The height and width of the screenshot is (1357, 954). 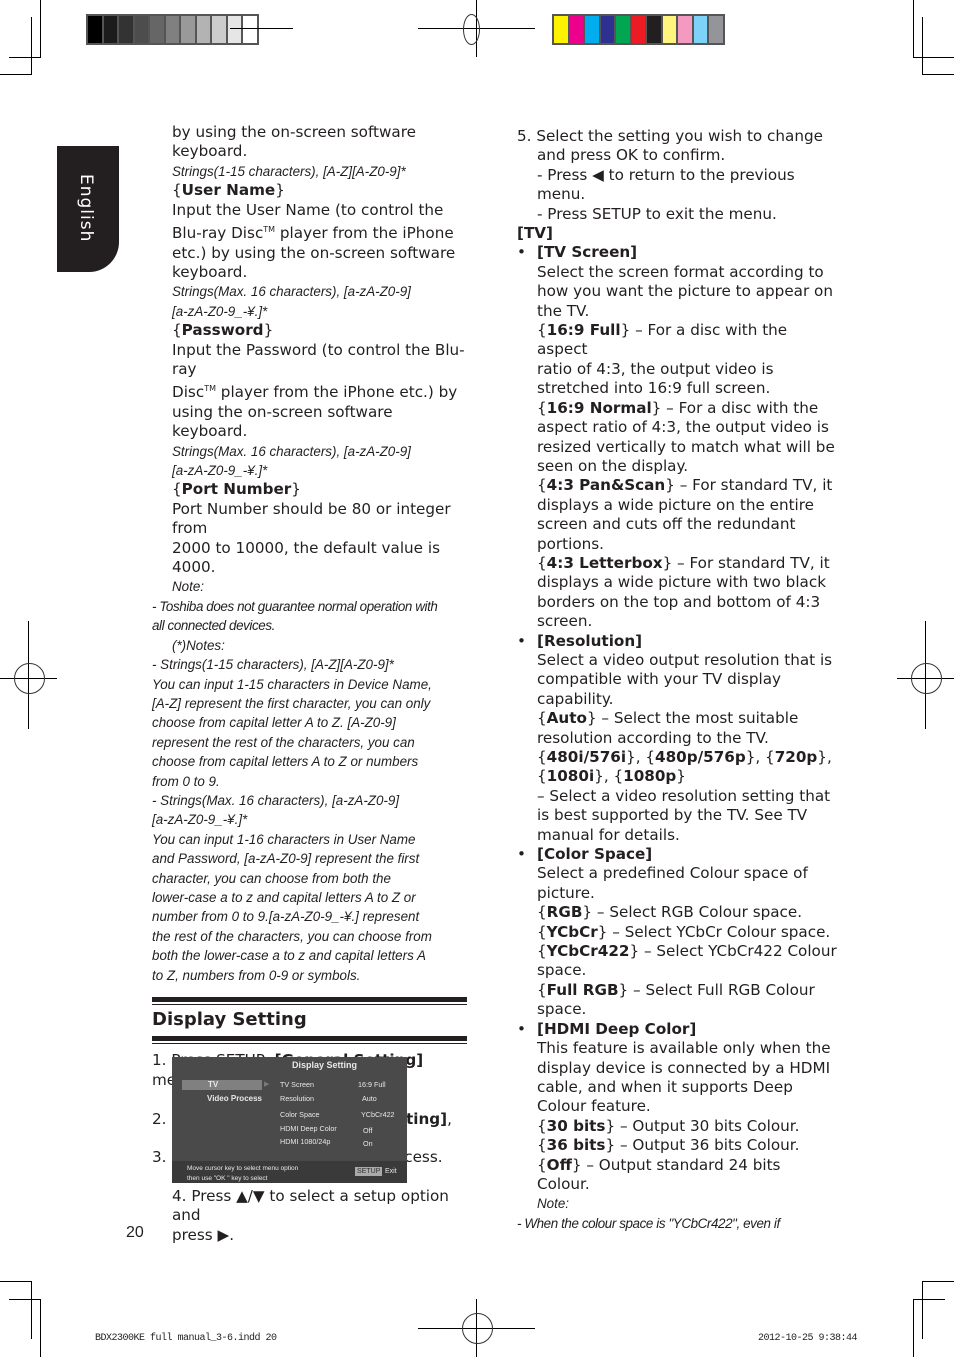 What do you see at coordinates (297, 1098) in the screenshot?
I see `osd-option-label: Resolution` at bounding box center [297, 1098].